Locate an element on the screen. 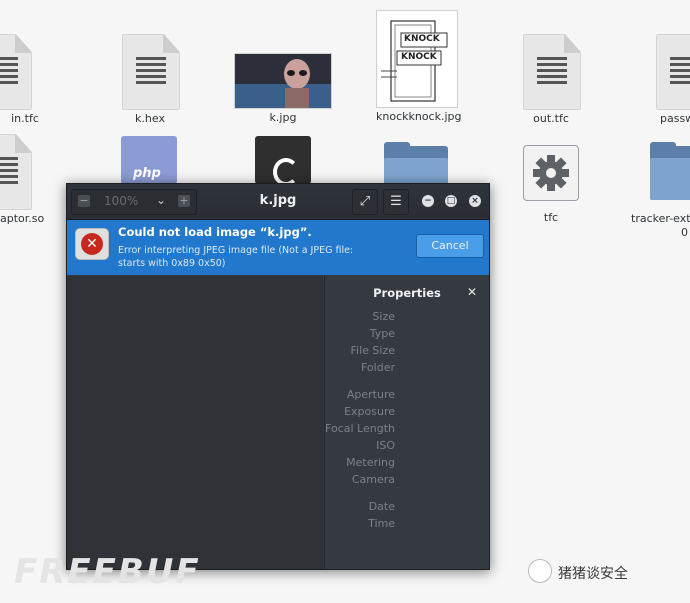  file-label: knockknock.jpg is located at coordinates (419, 116).